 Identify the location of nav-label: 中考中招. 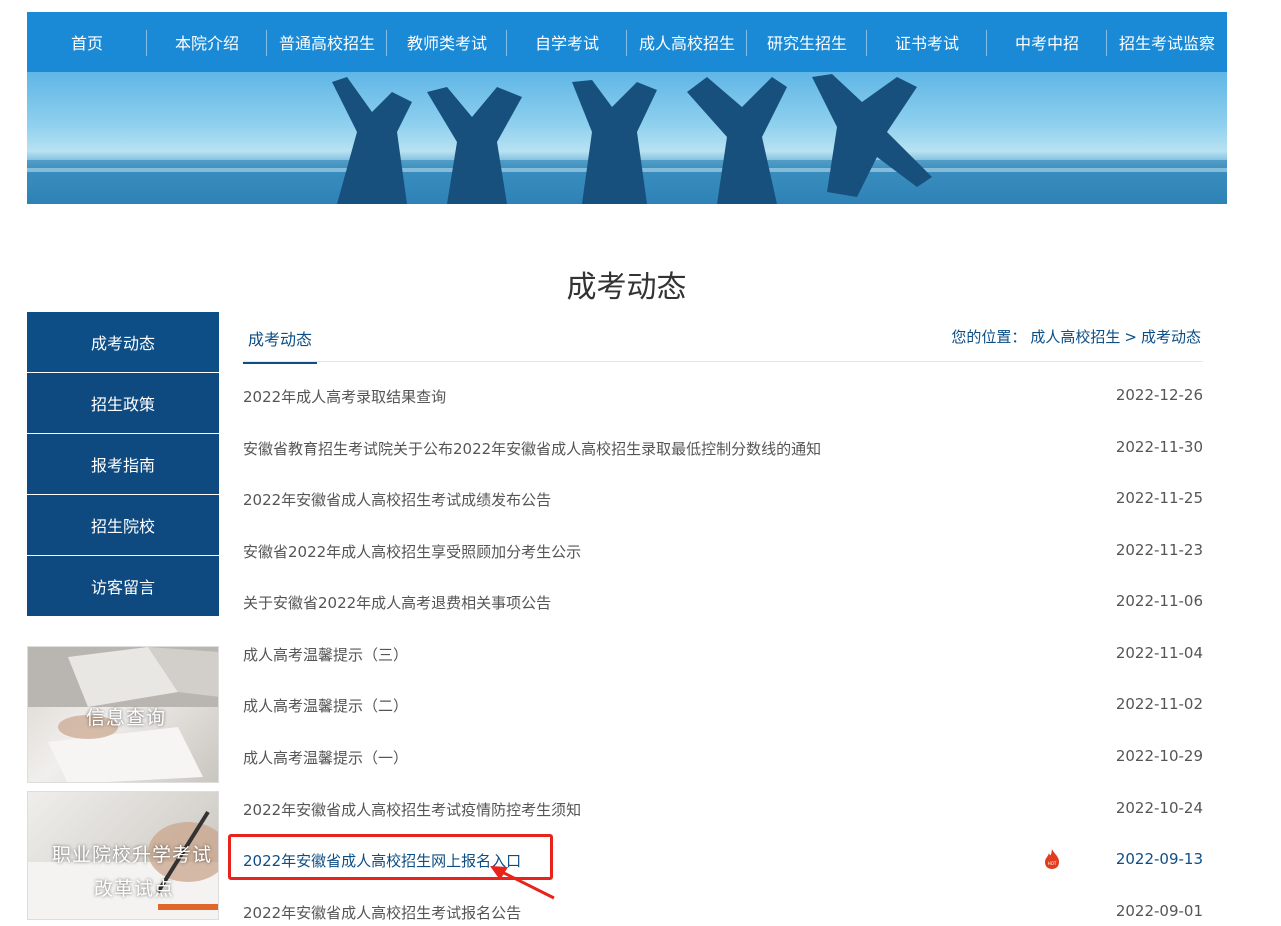
(1046, 43).